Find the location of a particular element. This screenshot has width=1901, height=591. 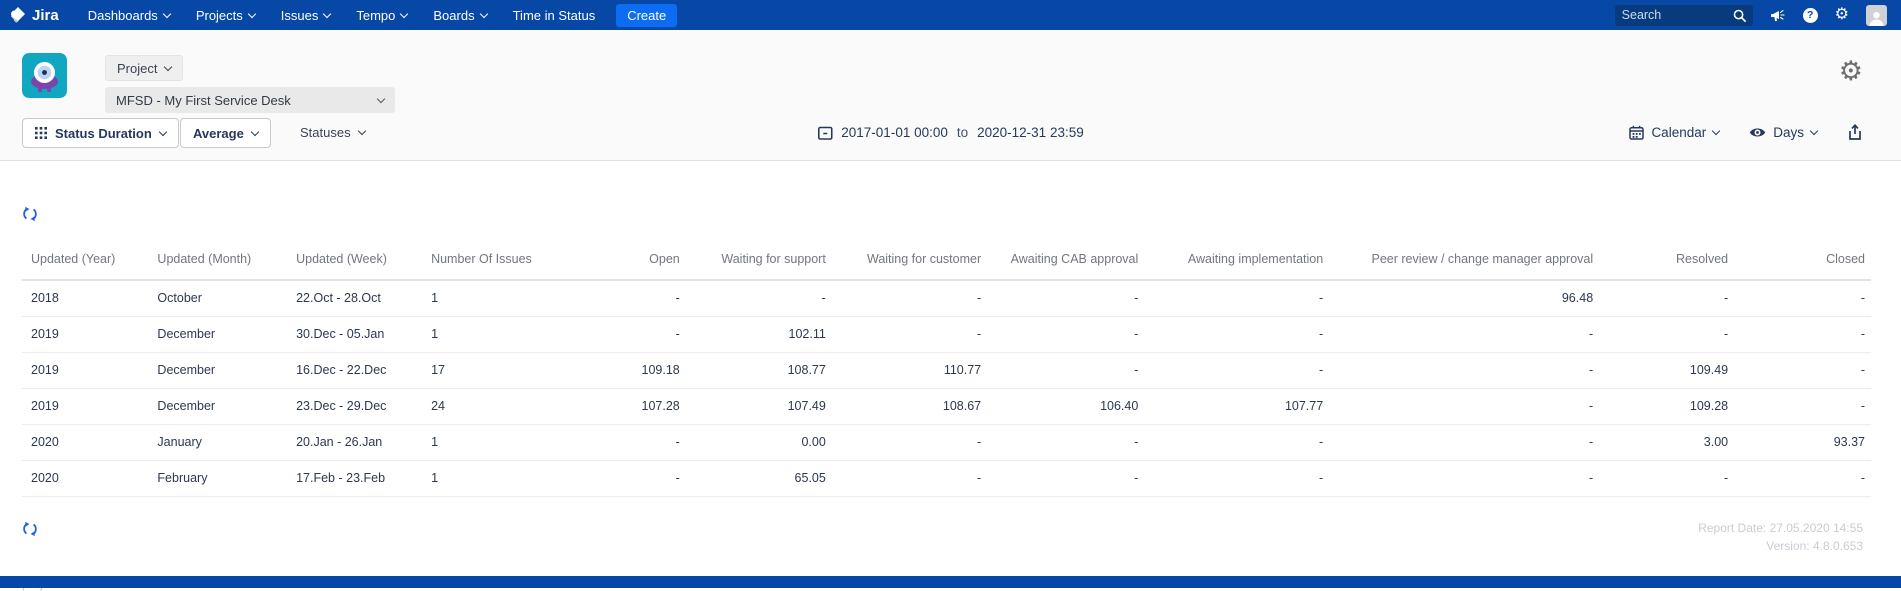

metric-button: Average is located at coordinates (225, 133).